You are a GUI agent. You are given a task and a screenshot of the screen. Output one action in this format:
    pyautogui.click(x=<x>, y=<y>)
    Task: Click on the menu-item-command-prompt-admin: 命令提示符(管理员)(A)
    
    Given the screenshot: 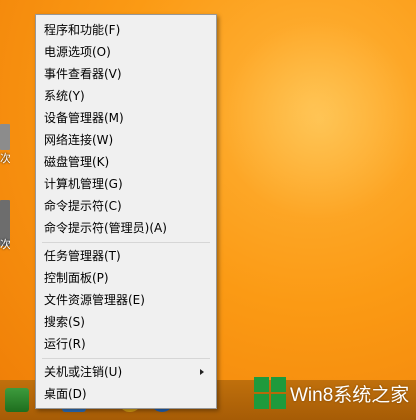 What is the action you would take?
    pyautogui.click(x=126, y=228)
    